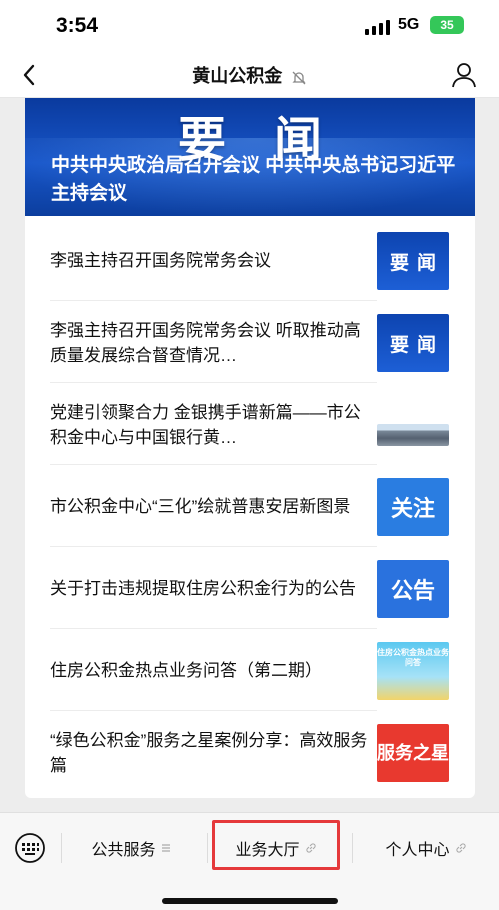  Describe the element at coordinates (165, 848) in the screenshot. I see `menu-lines-icon` at that location.